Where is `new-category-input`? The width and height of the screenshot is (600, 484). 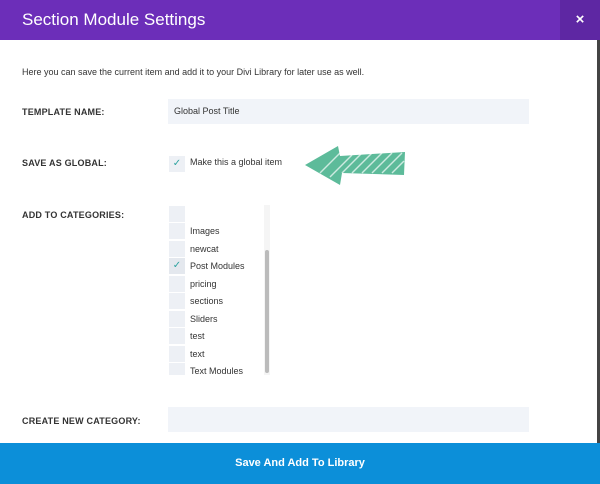 new-category-input is located at coordinates (348, 419).